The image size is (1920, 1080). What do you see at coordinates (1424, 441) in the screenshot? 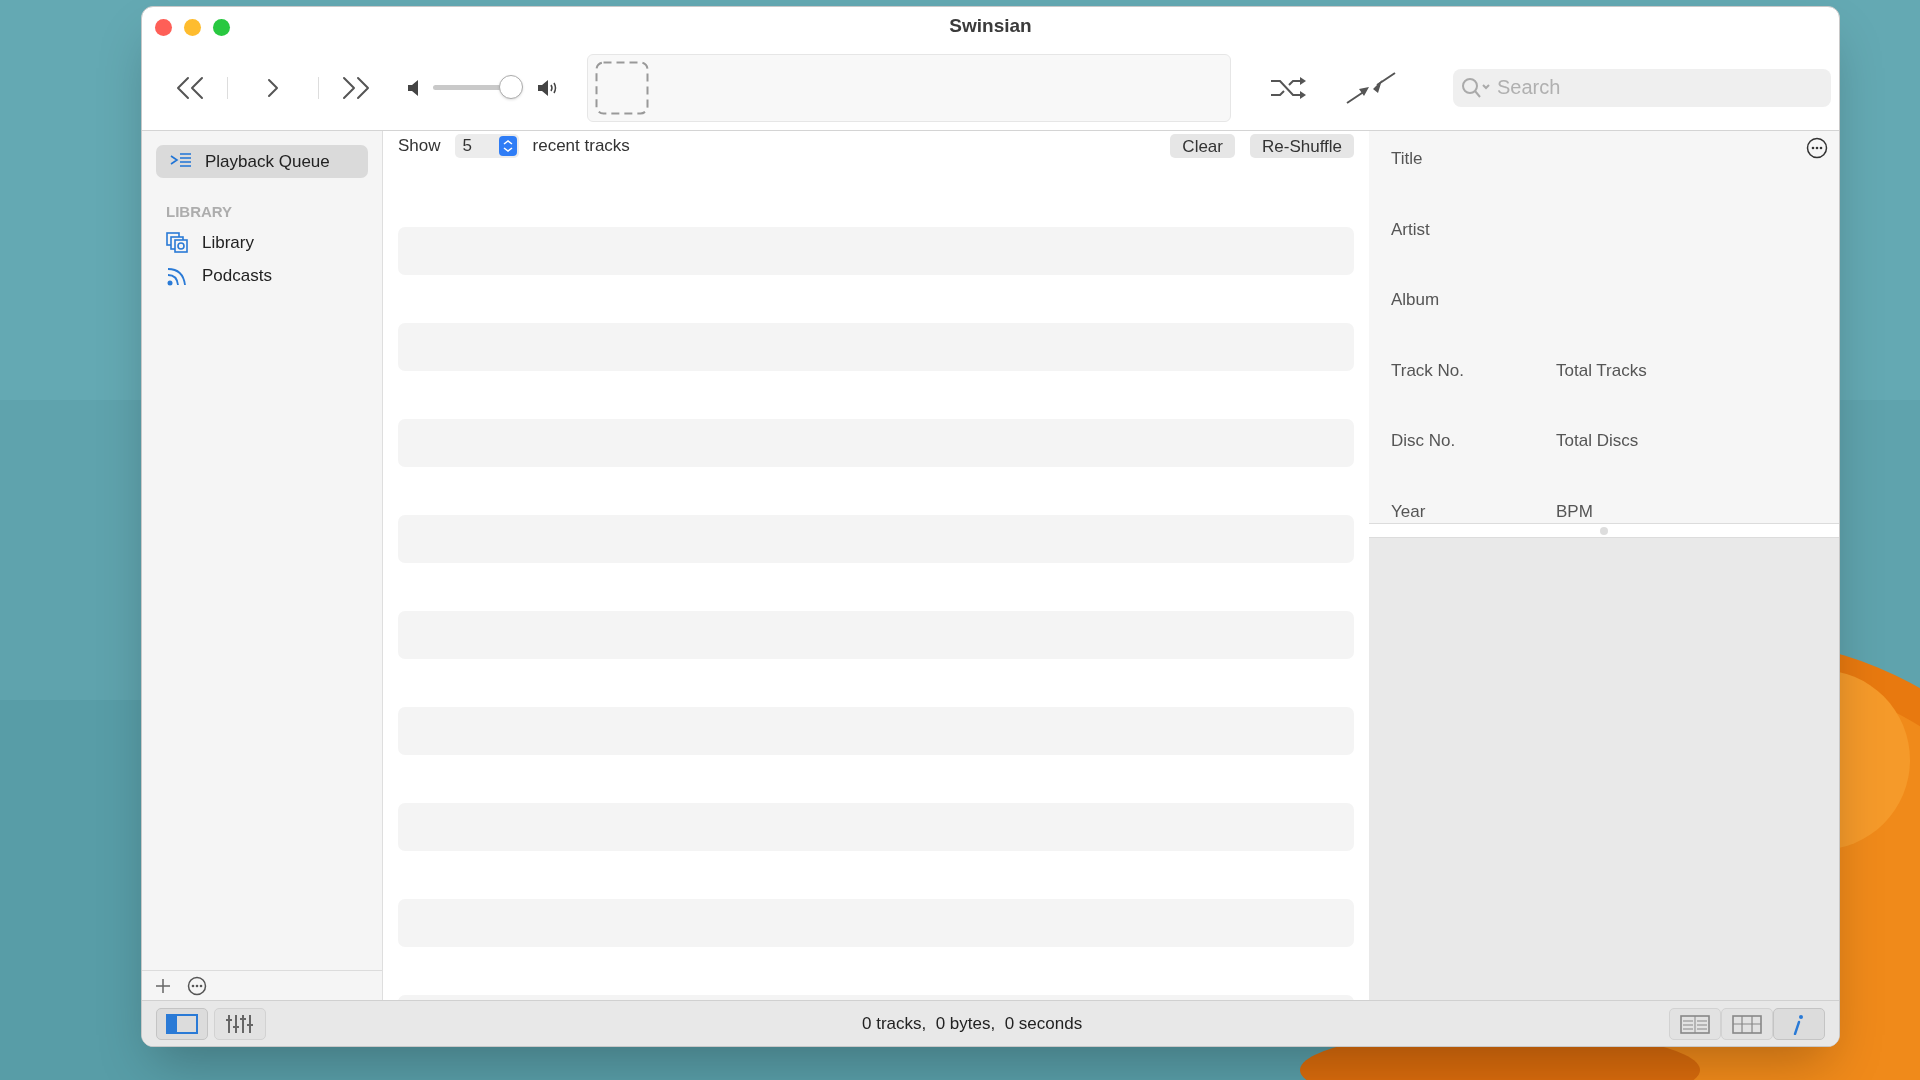
I see `field-label: Disc No.` at bounding box center [1424, 441].